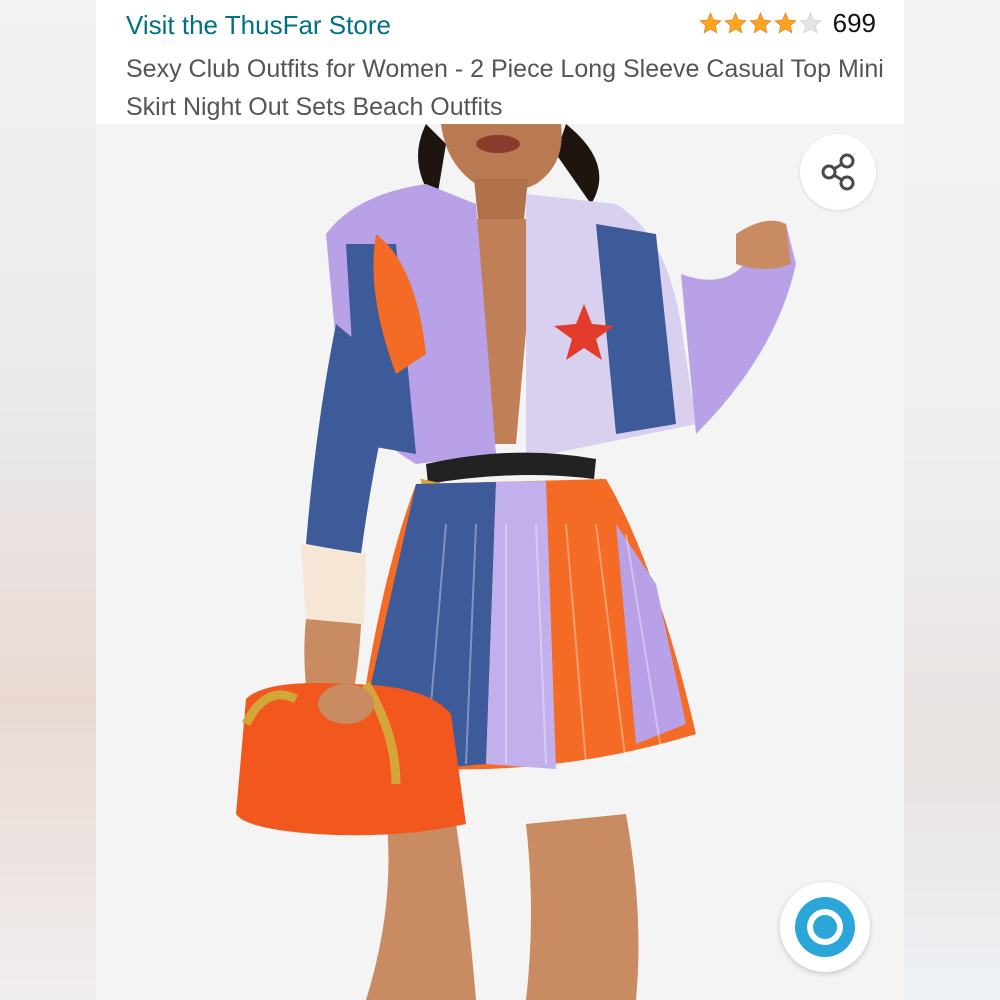  I want to click on rating-summary: 699, so click(787, 23).